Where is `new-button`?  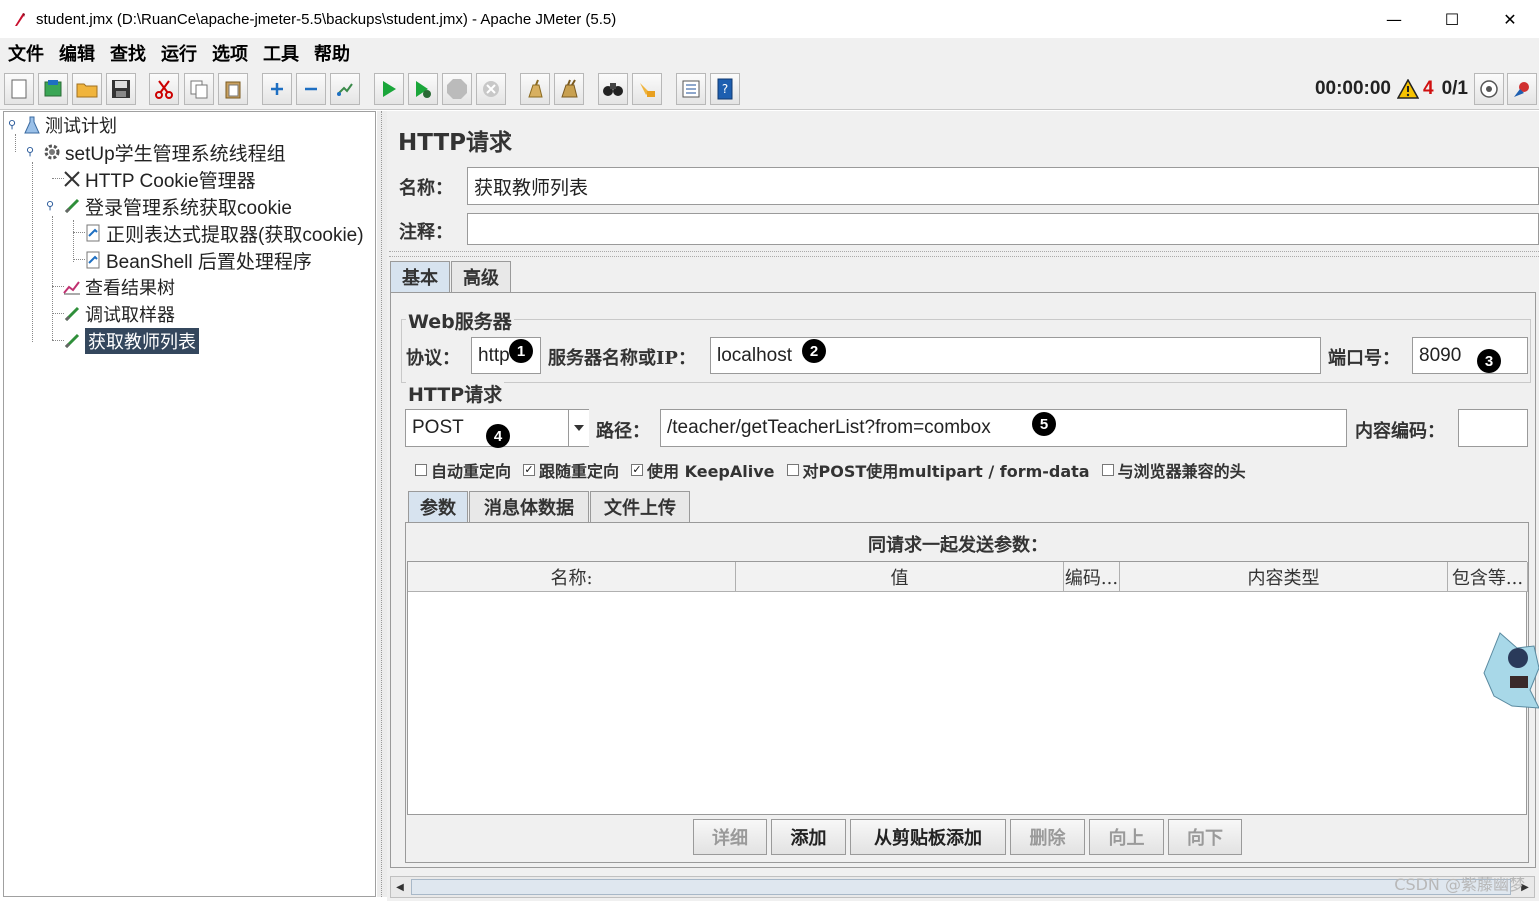 new-button is located at coordinates (19, 89).